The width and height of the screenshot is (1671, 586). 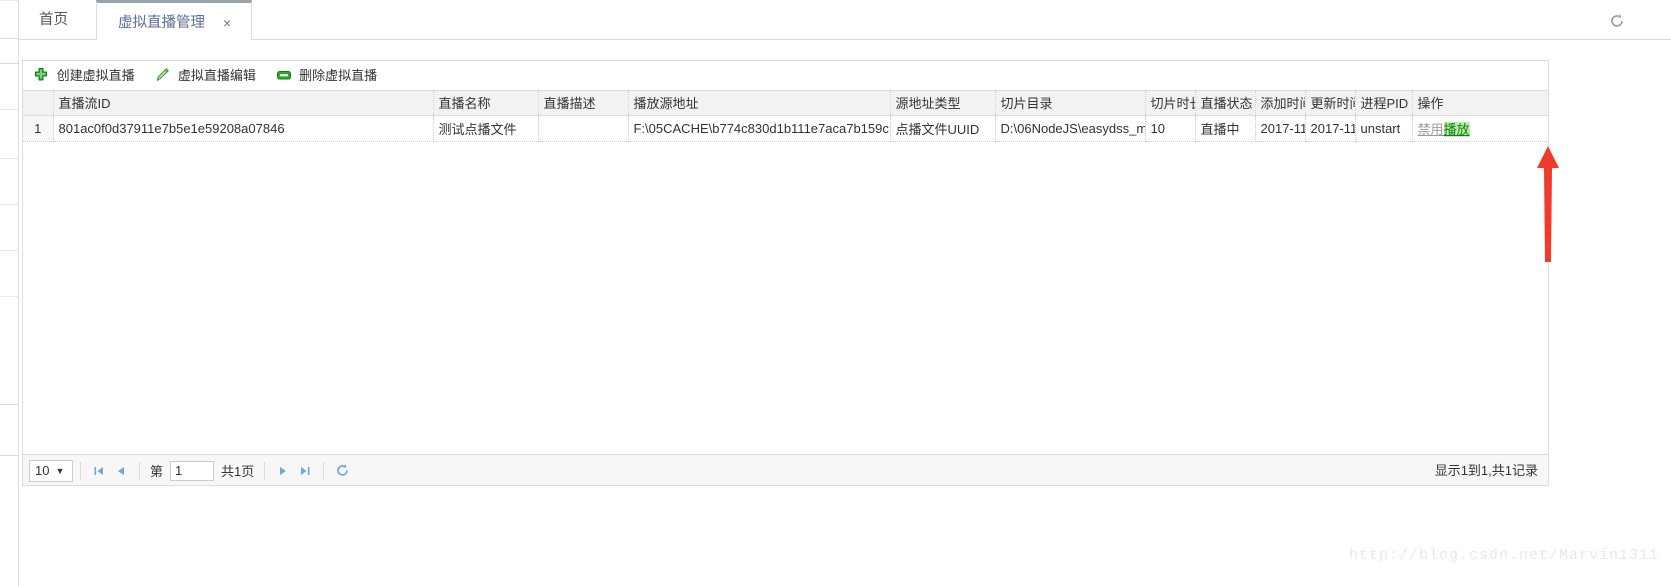 What do you see at coordinates (243, 128) in the screenshot?
I see `cell-stream-id: 801ac0f0d37911e7b5e1e59208a07846` at bounding box center [243, 128].